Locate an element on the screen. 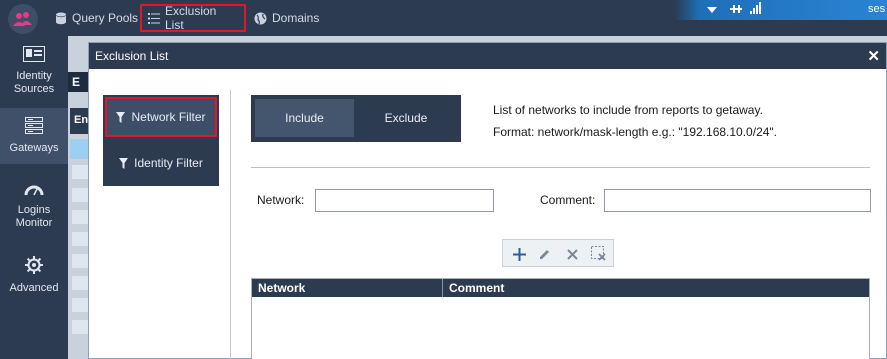 The width and height of the screenshot is (887, 359). nav-exclusion-list-label: Exclusion List is located at coordinates (191, 18).